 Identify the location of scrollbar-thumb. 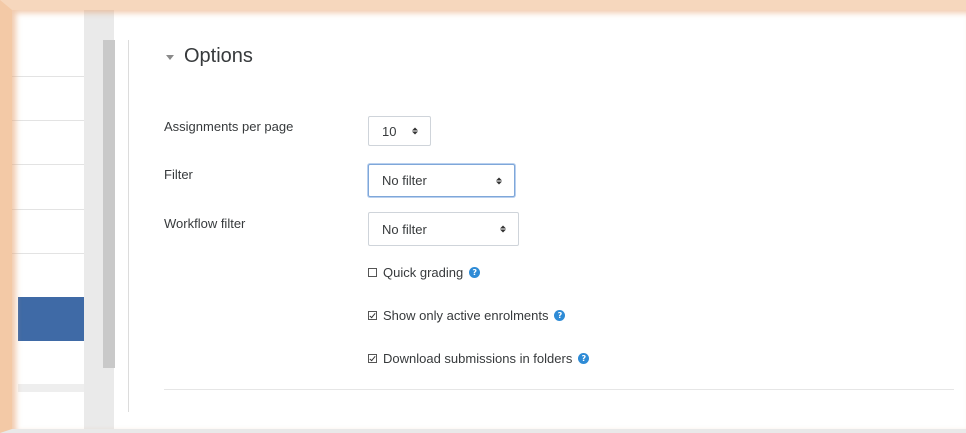
(109, 204).